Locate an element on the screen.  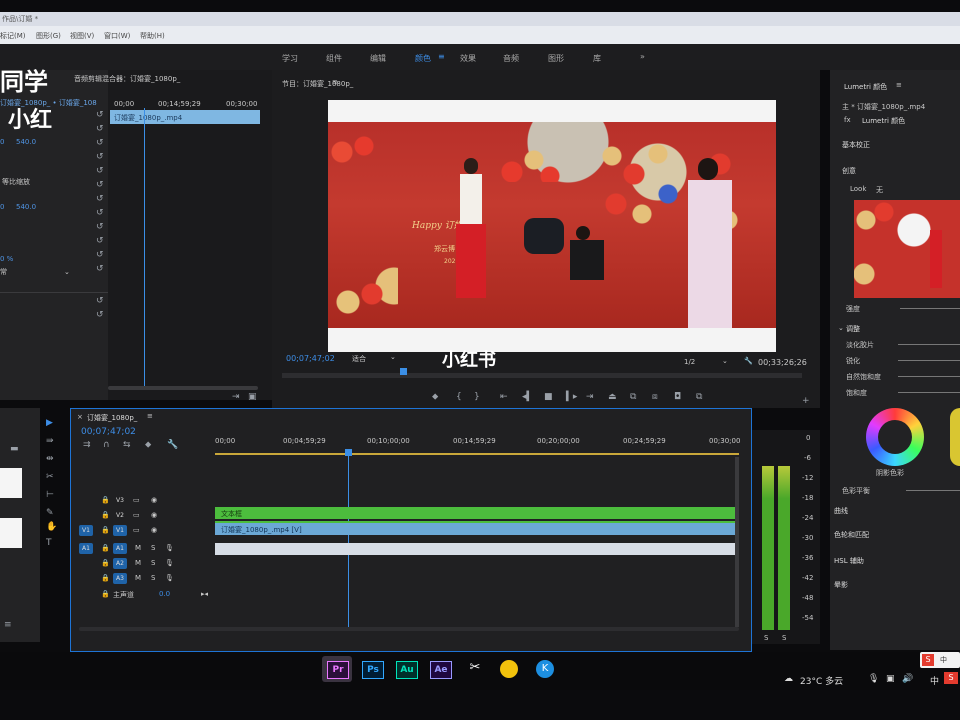
blend-mode-dropdown: 常 is located at coordinates (3, 272).